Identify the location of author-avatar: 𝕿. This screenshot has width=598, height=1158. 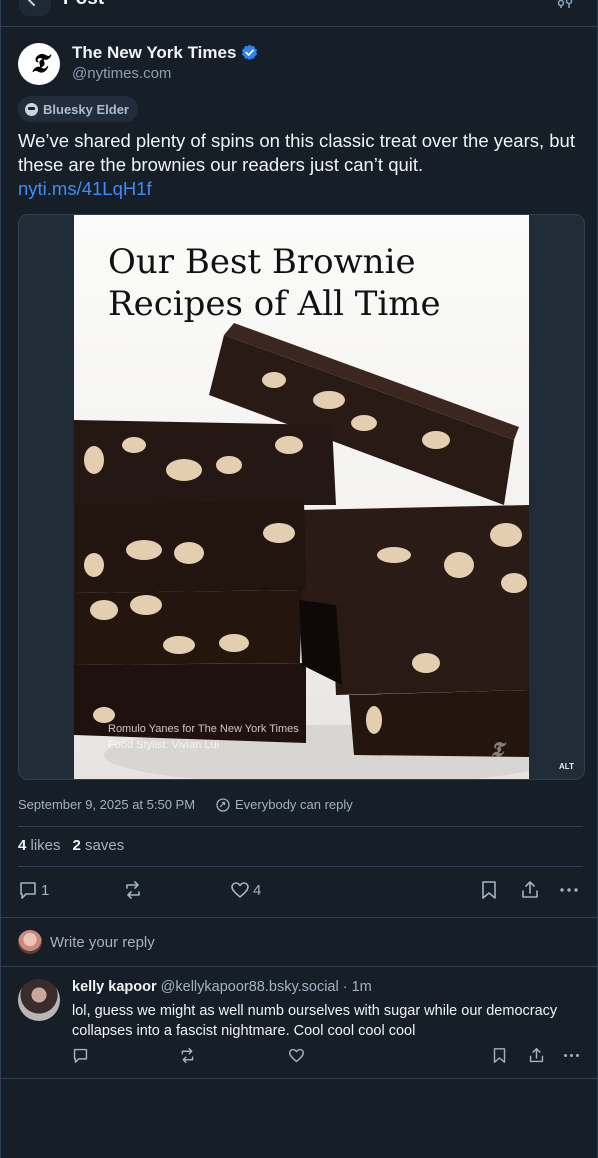
(39, 64).